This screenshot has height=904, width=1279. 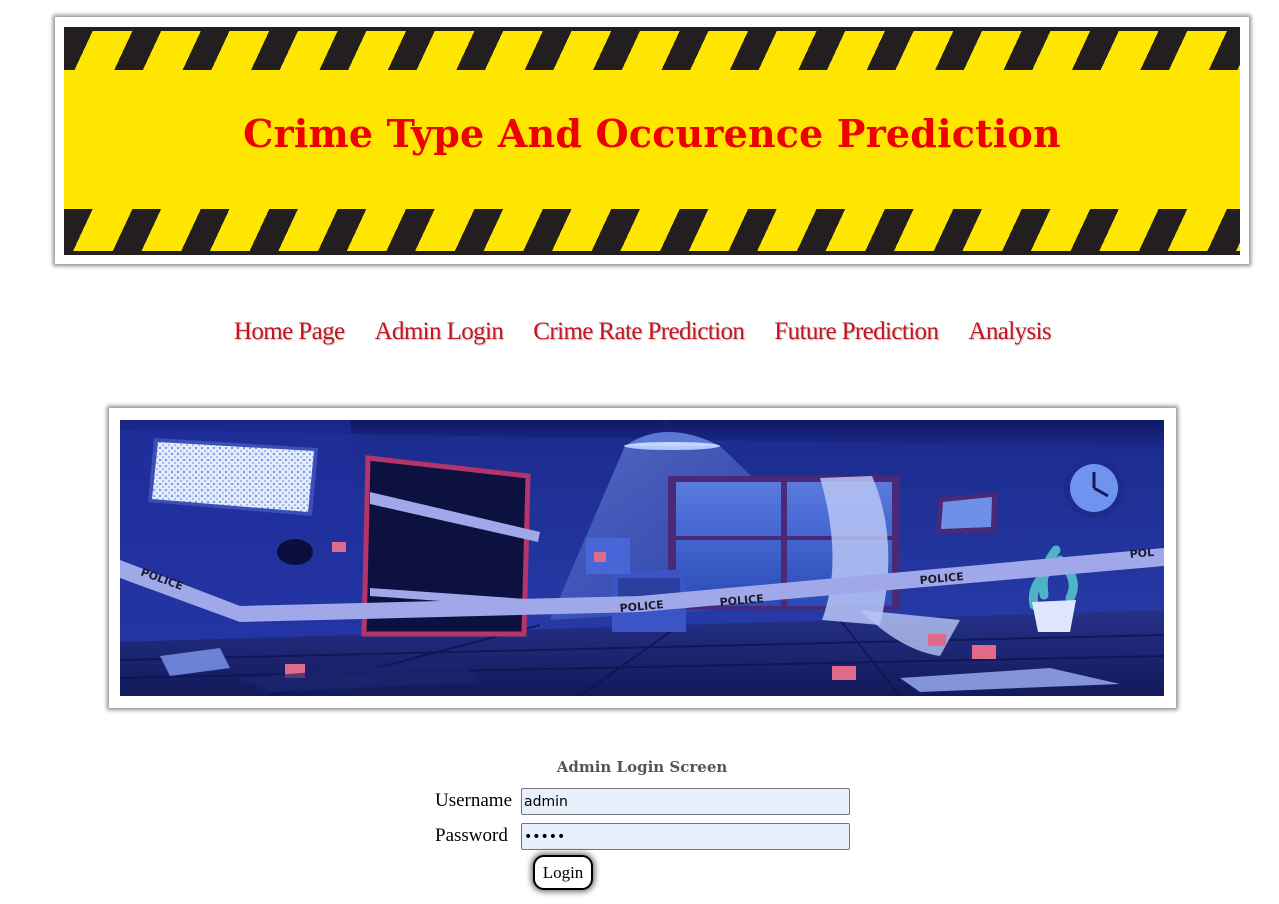 What do you see at coordinates (471, 835) in the screenshot?
I see `password-label: Password` at bounding box center [471, 835].